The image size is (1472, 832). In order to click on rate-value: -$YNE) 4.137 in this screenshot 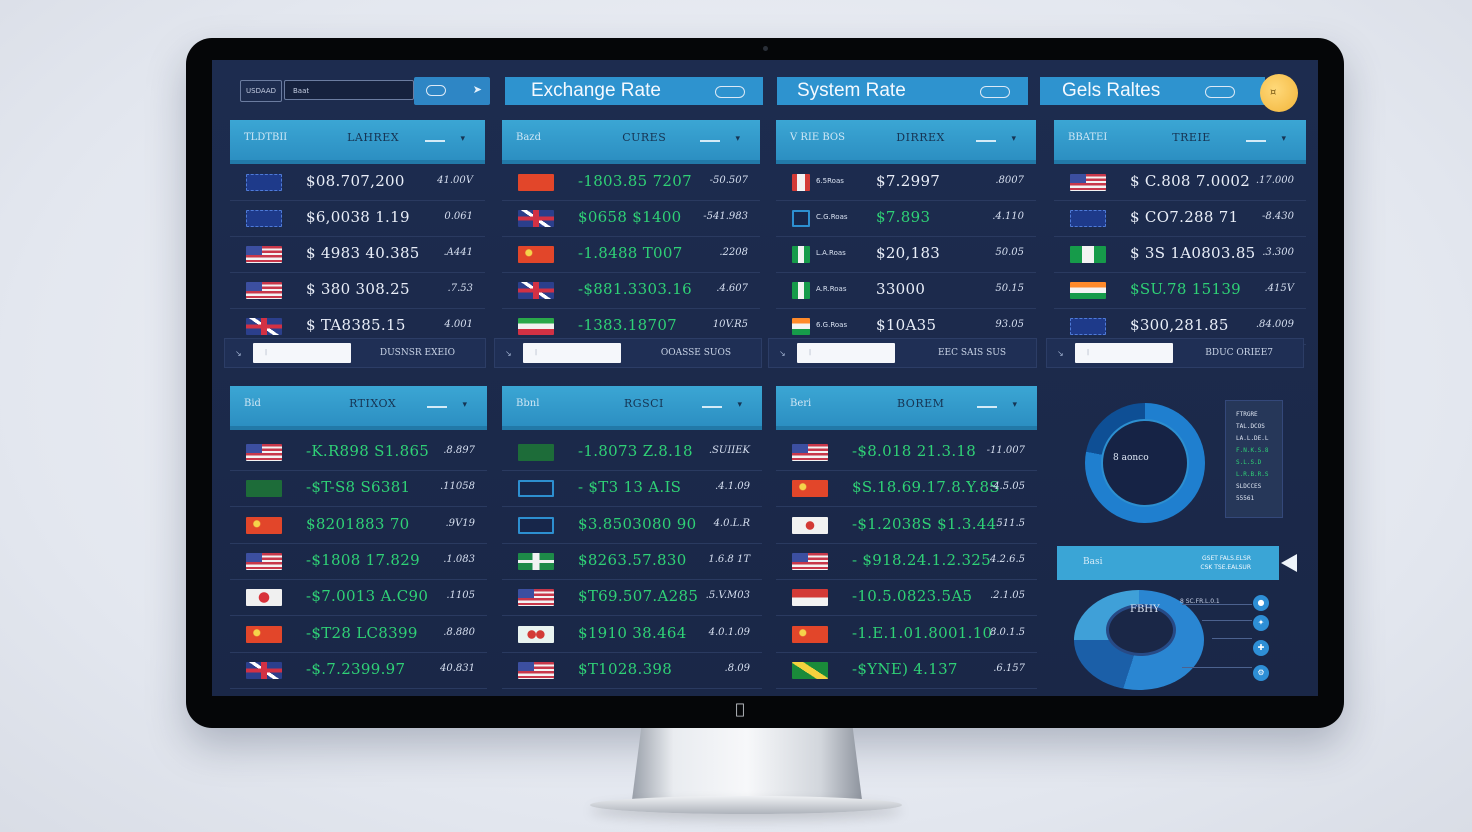, I will do `click(905, 668)`.